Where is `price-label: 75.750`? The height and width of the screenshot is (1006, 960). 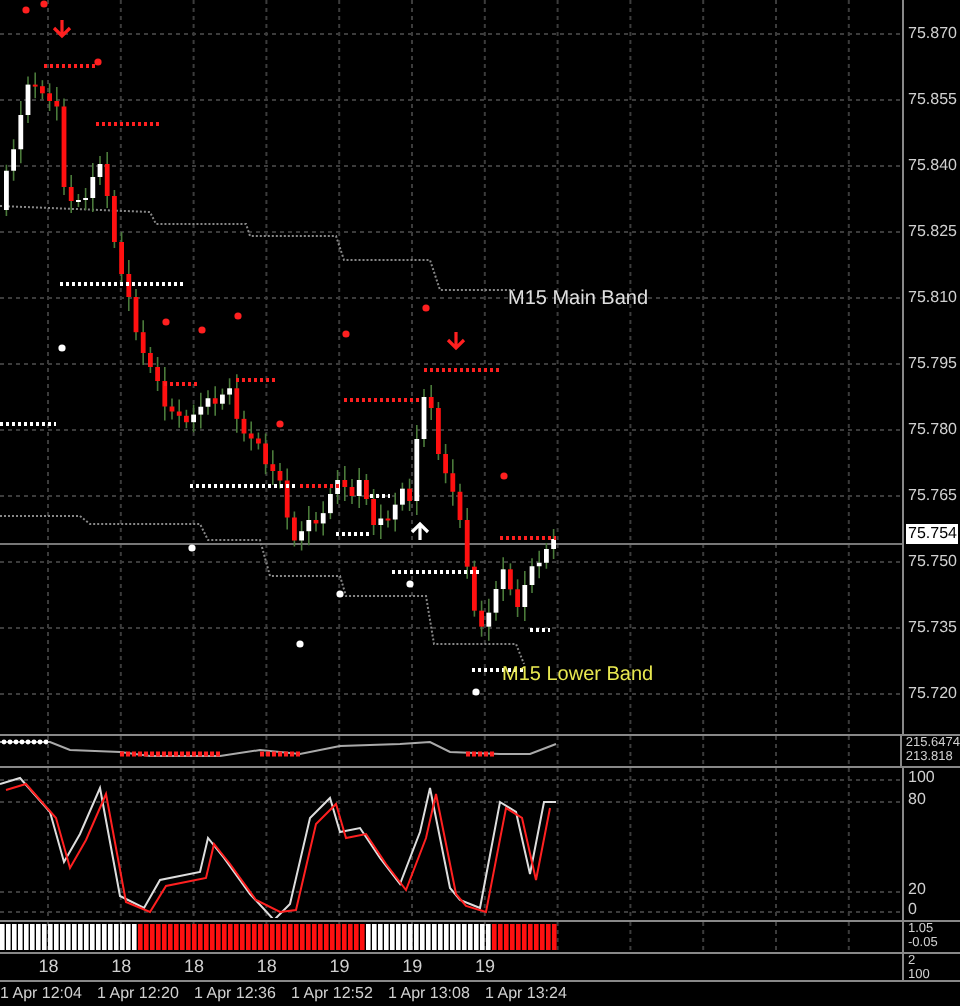
price-label: 75.750 is located at coordinates (933, 562).